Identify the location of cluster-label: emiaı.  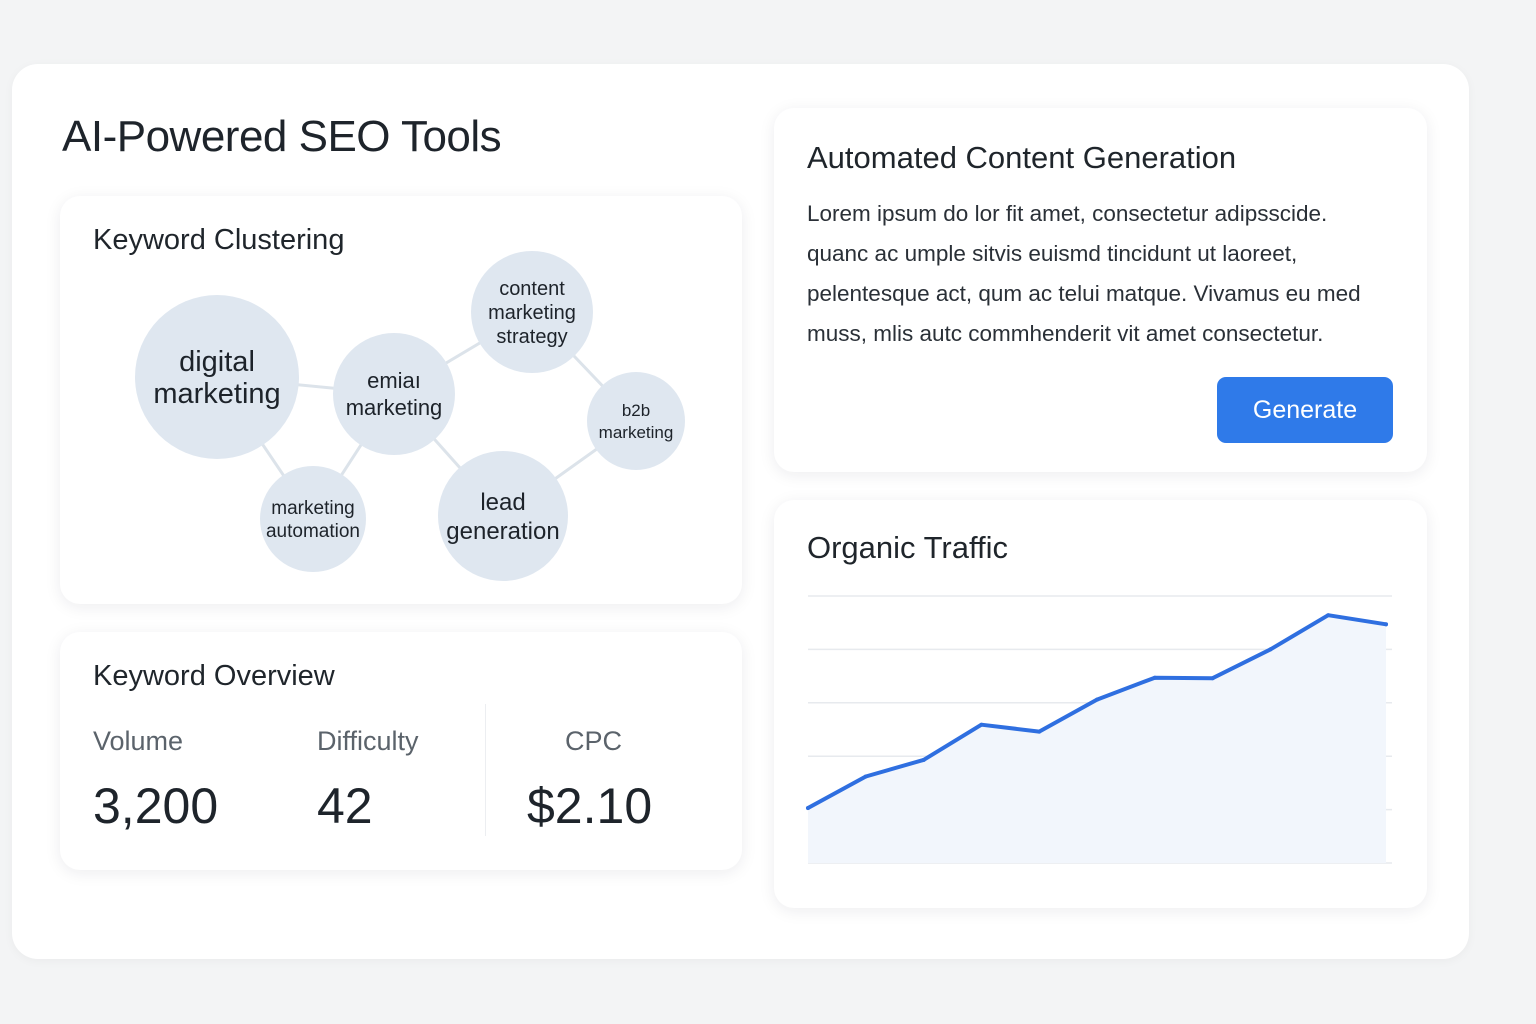
(394, 380).